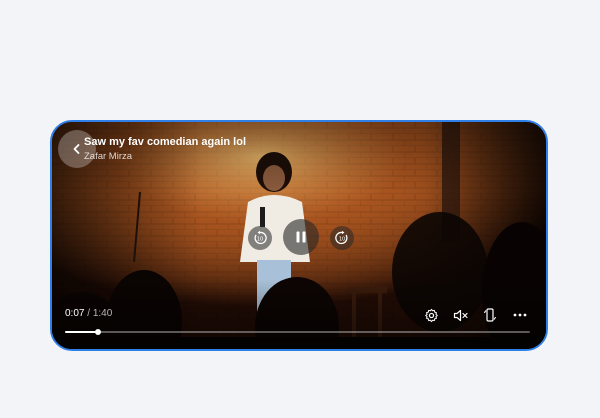  Describe the element at coordinates (75, 313) in the screenshot. I see `current-time: 0:07` at that location.